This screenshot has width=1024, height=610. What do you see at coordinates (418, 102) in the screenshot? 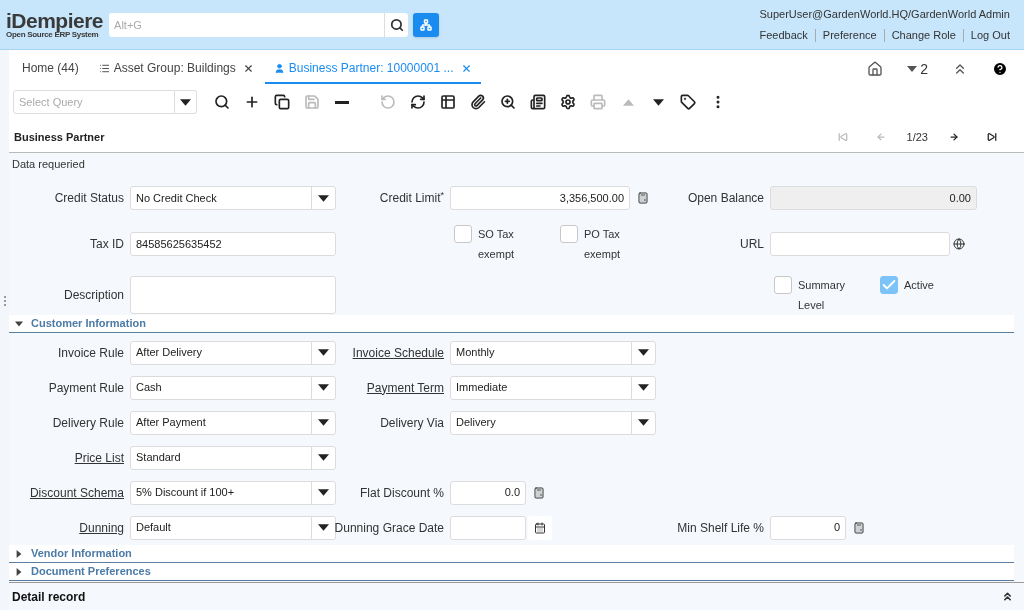
I see `refresh-icon` at bounding box center [418, 102].